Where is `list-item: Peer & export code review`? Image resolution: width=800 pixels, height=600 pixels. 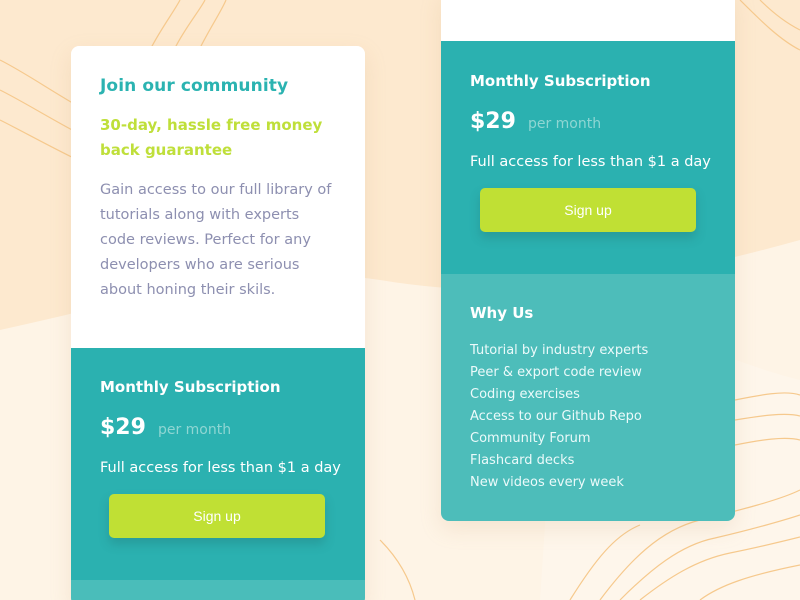
list-item: Peer & export code review is located at coordinates (556, 372).